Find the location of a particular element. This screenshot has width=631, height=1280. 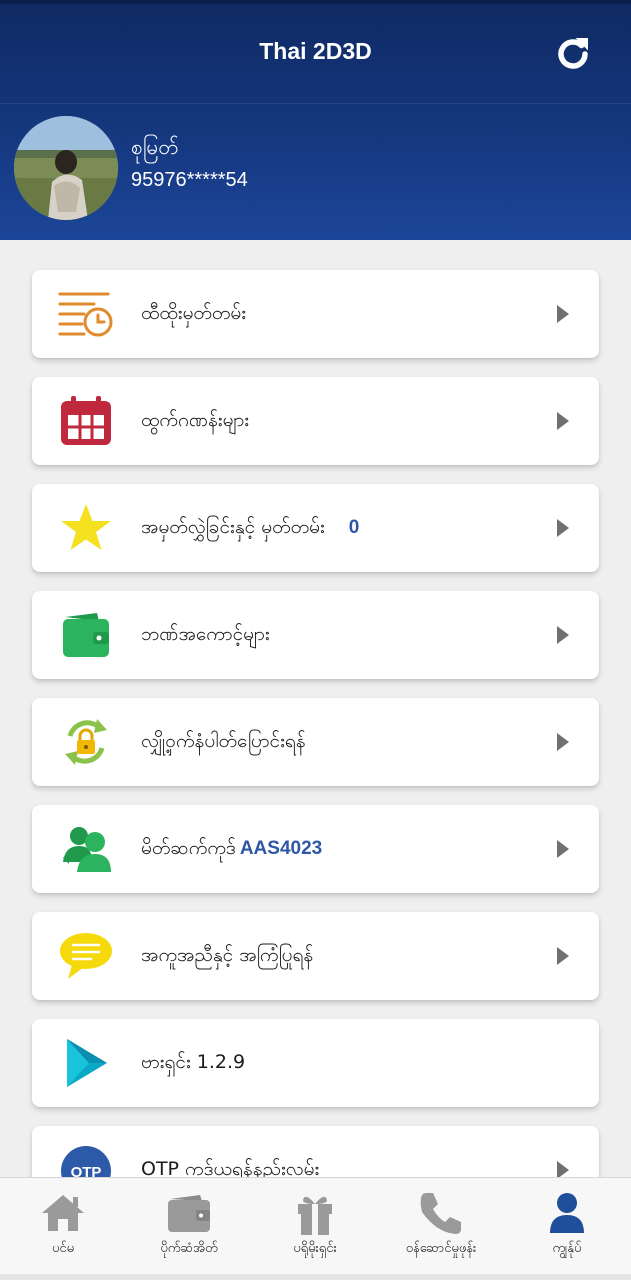

status-strip is located at coordinates (315, 2).